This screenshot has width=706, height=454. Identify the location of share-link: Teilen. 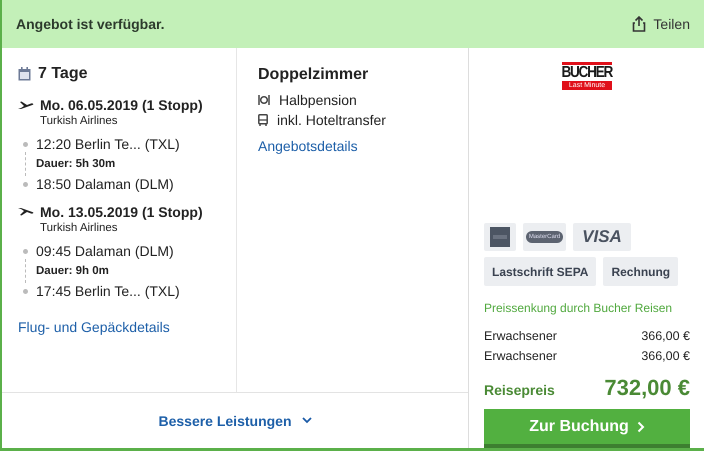
(661, 24).